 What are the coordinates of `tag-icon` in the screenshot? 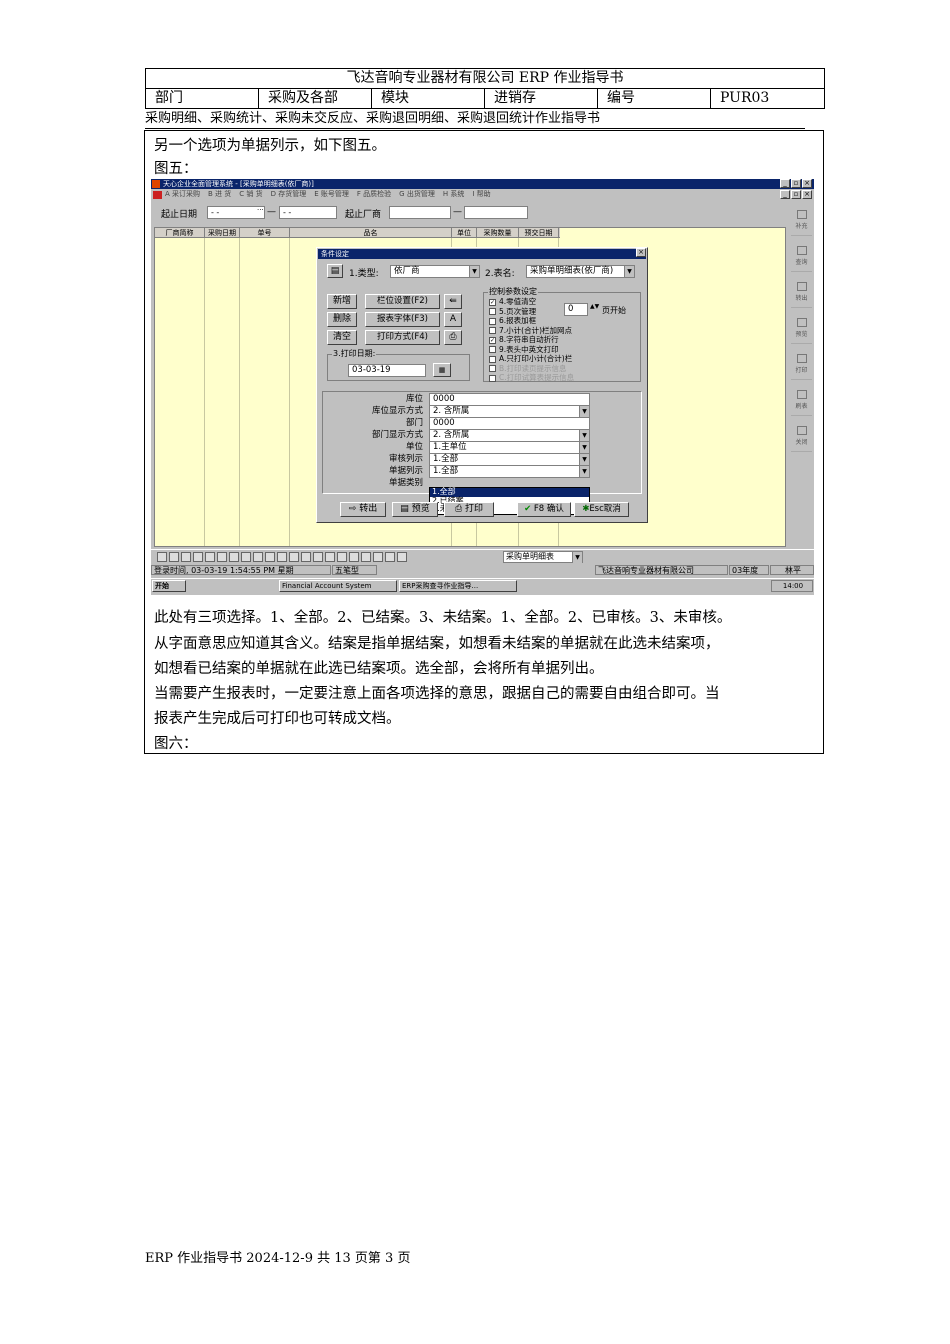 It's located at (378, 557).